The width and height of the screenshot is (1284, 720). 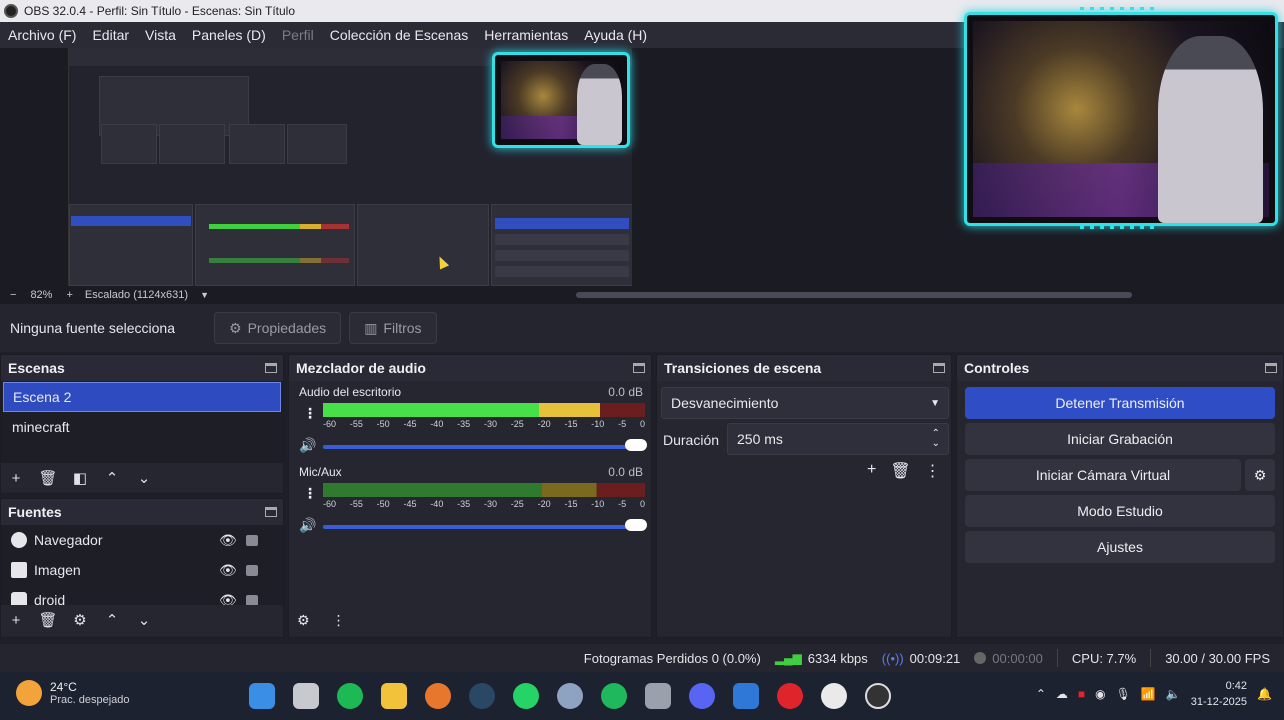 What do you see at coordinates (393, 328) in the screenshot?
I see `filters-button: ▥ Filtros` at bounding box center [393, 328].